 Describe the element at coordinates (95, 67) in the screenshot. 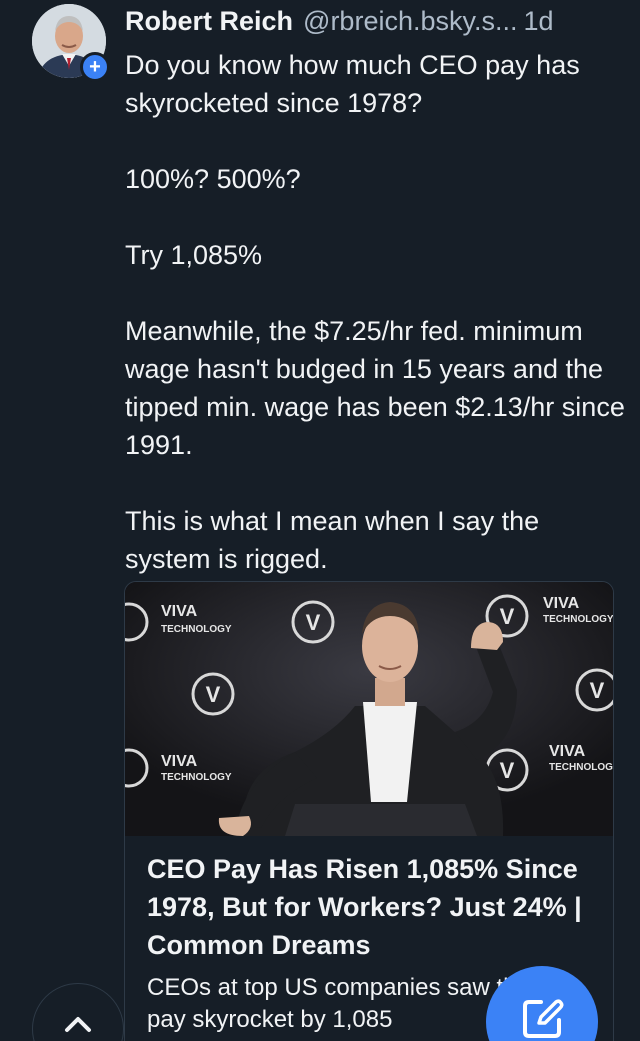

I see `follow-button: +` at that location.